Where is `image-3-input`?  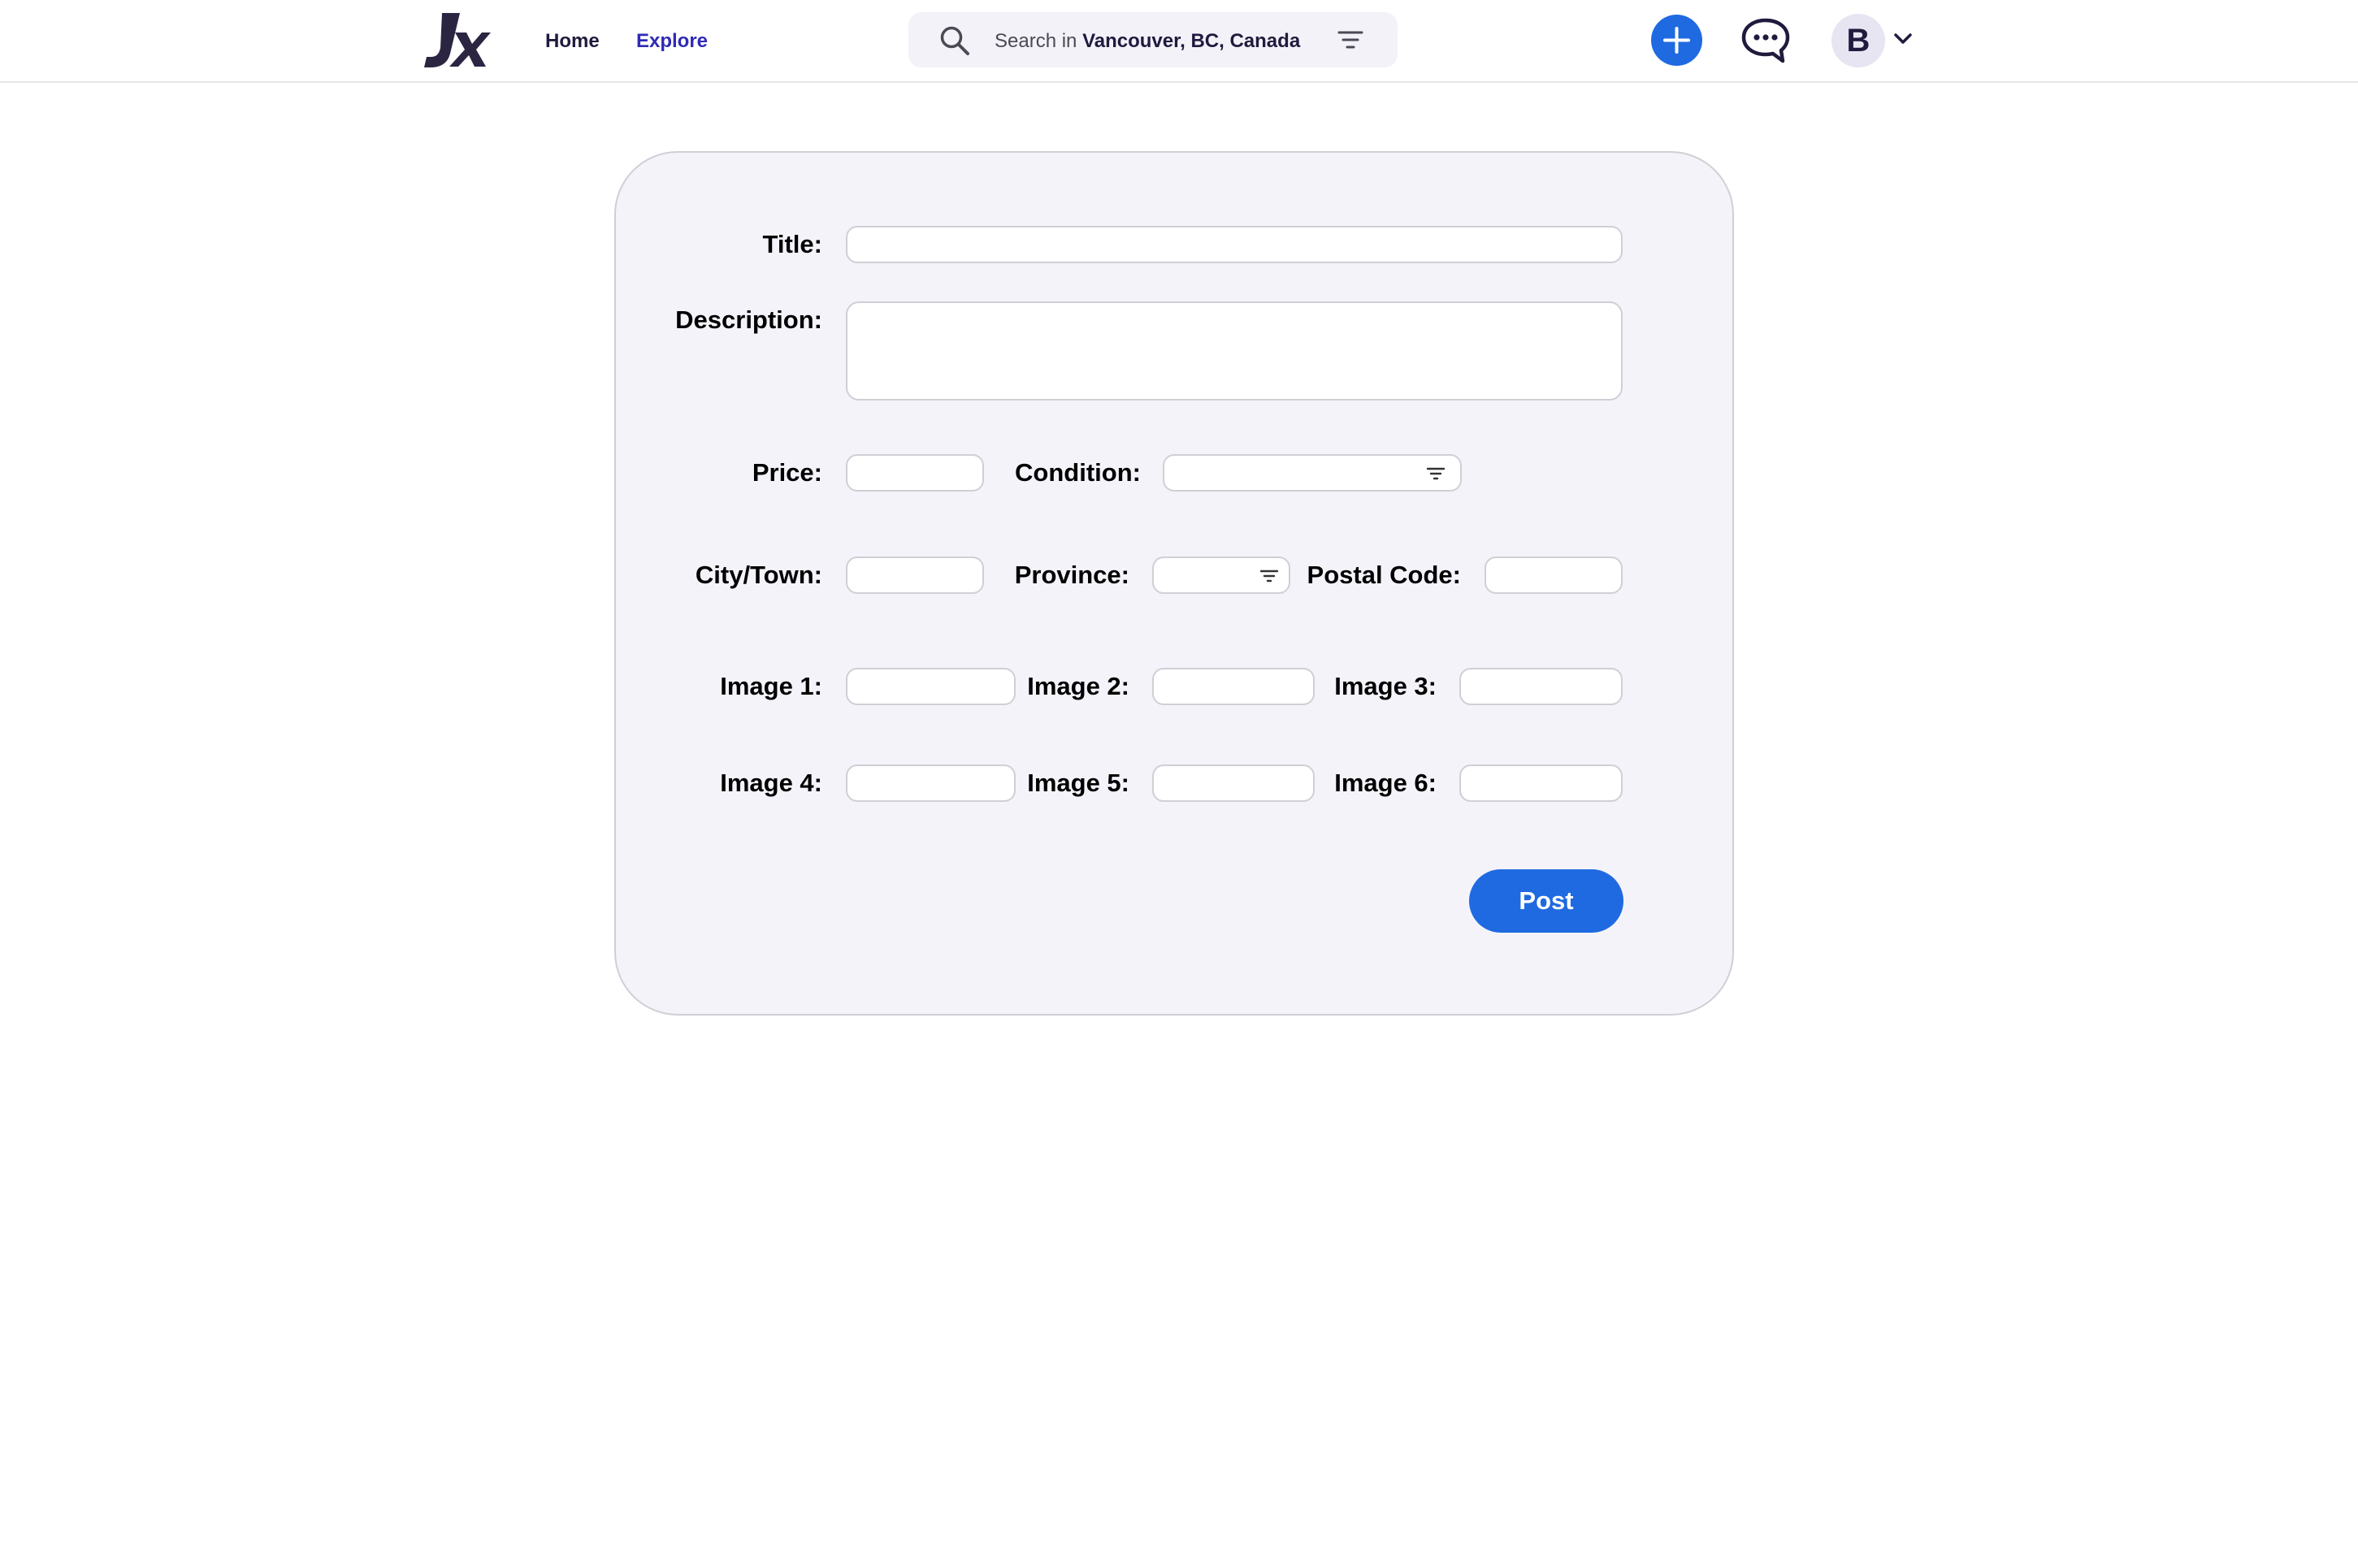 image-3-input is located at coordinates (1541, 686).